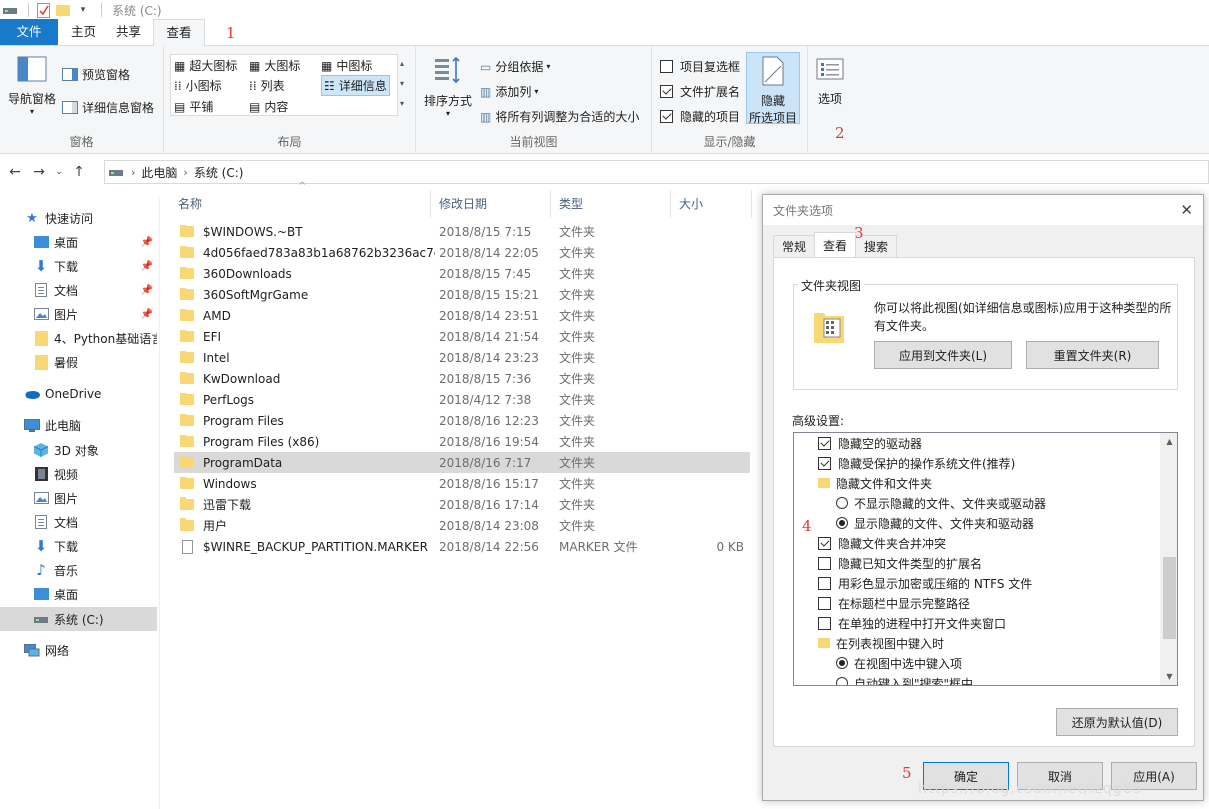  What do you see at coordinates (300, 204) in the screenshot?
I see `column-header-name: 名称` at bounding box center [300, 204].